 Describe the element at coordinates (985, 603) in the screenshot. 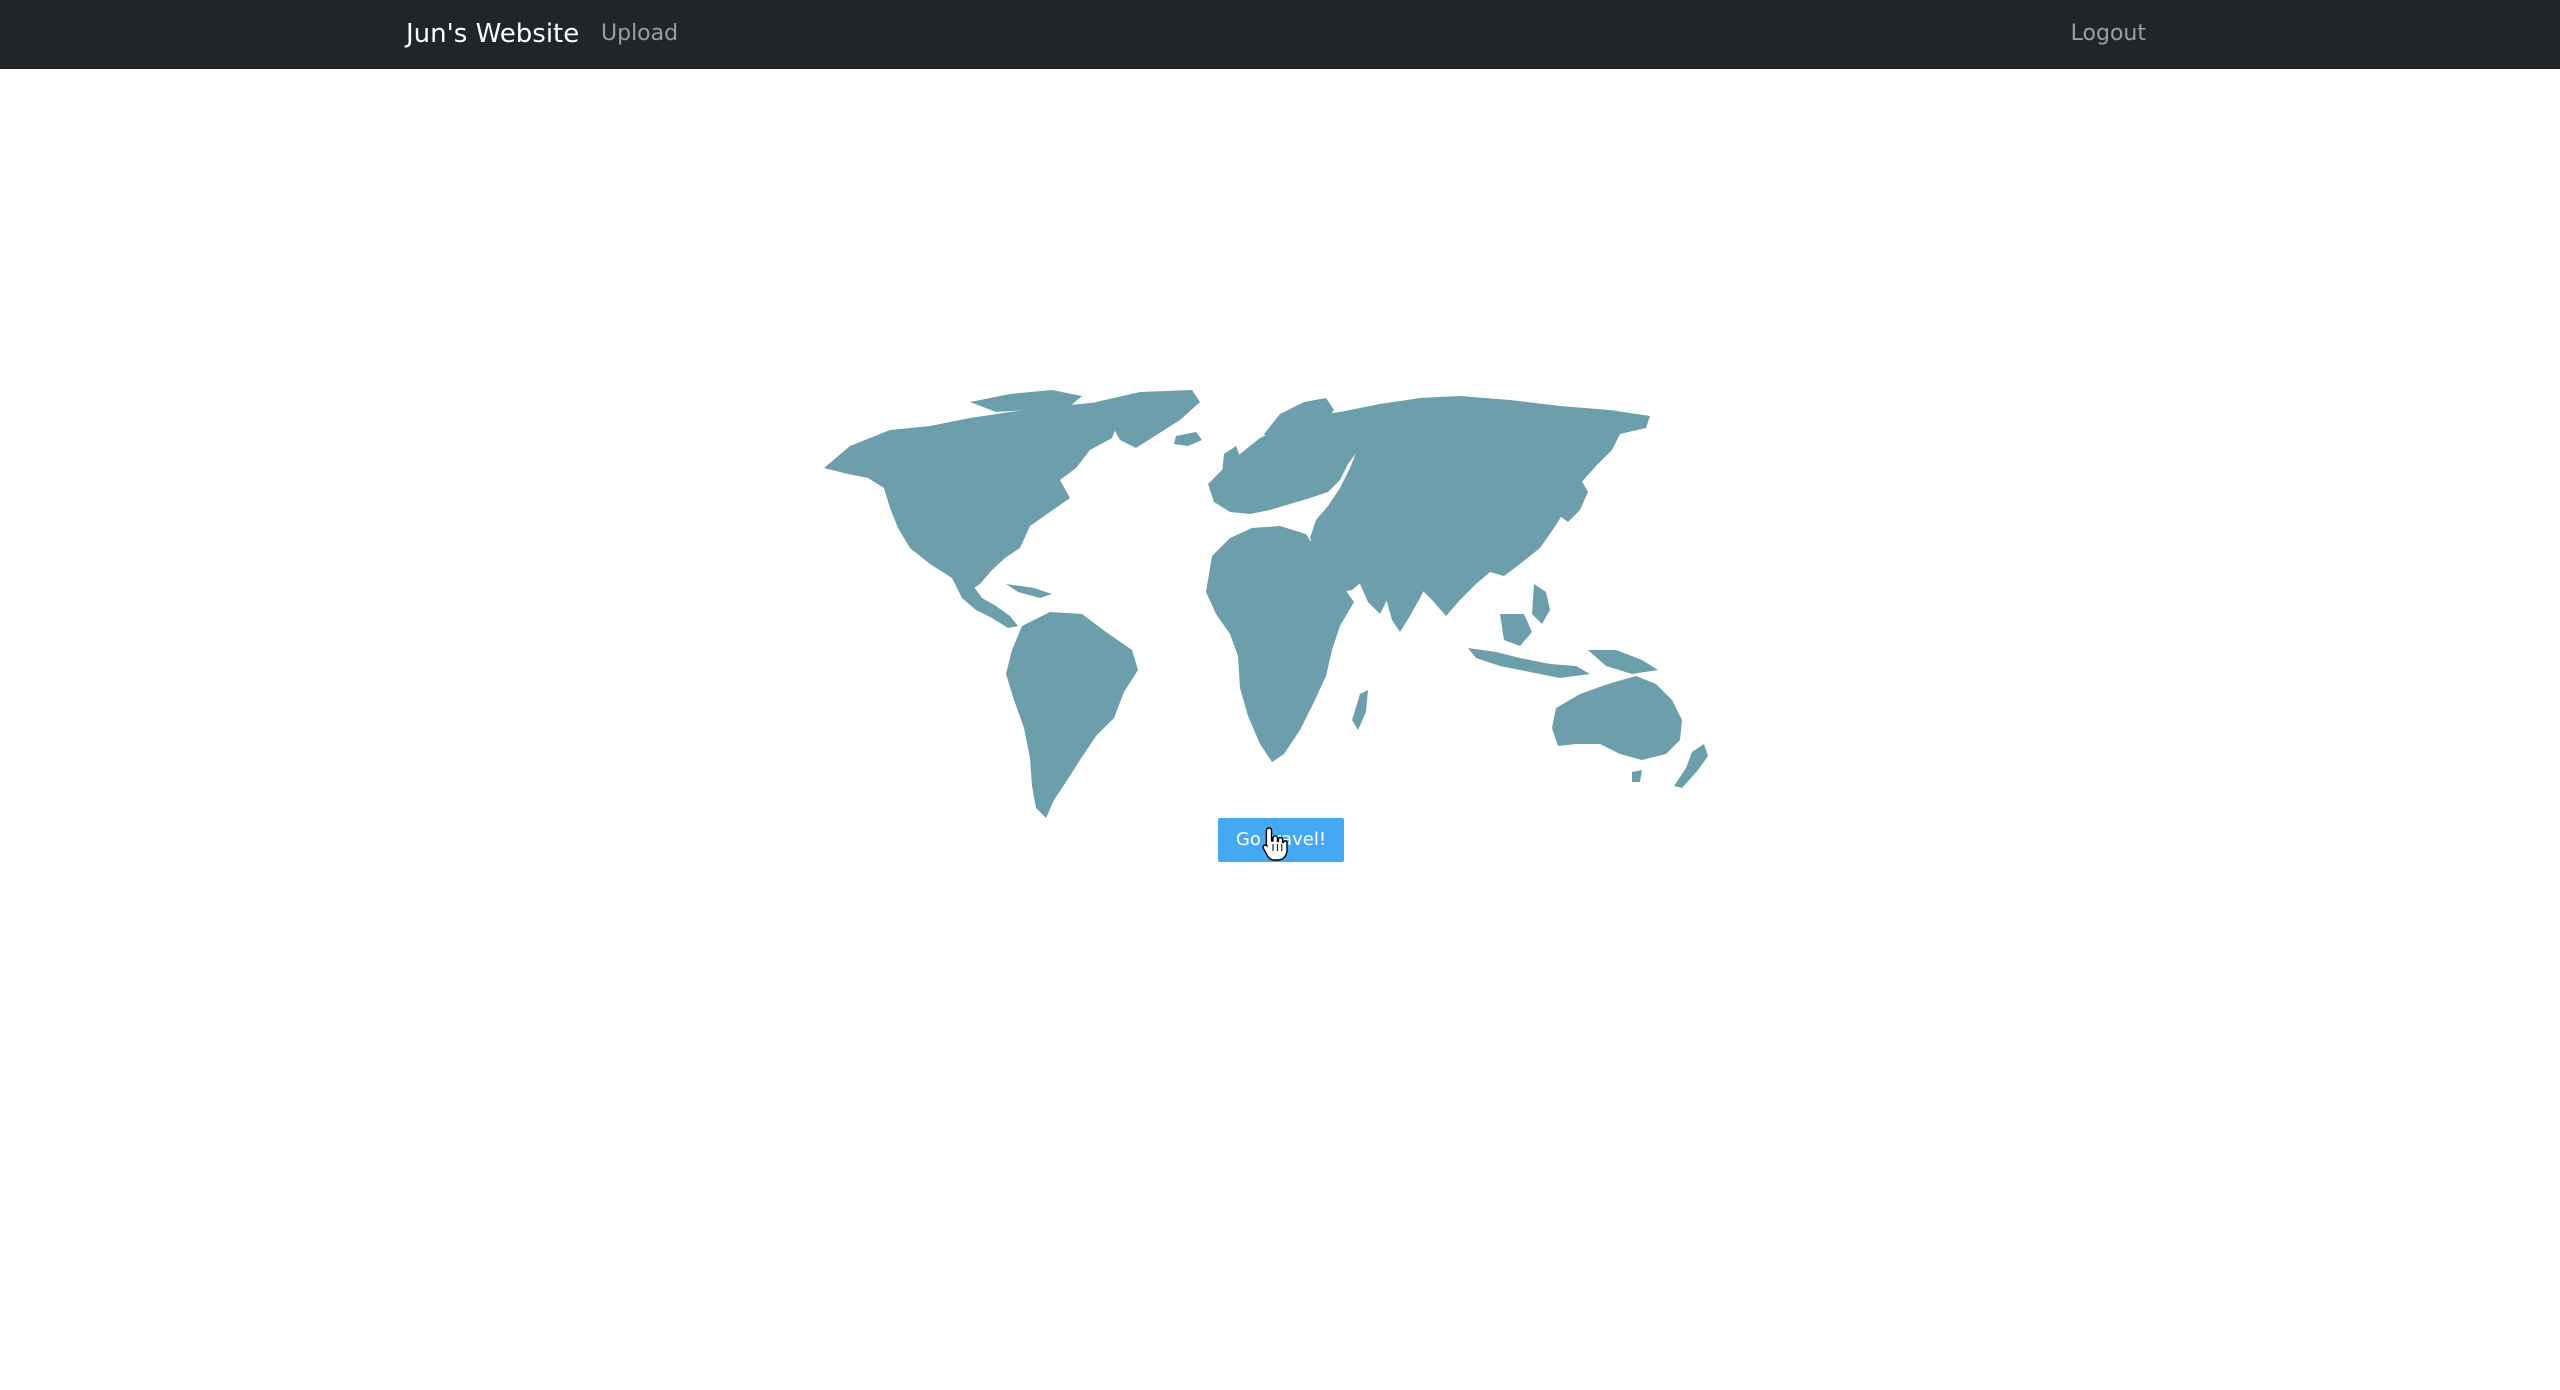

I see `central-america-shape` at that location.